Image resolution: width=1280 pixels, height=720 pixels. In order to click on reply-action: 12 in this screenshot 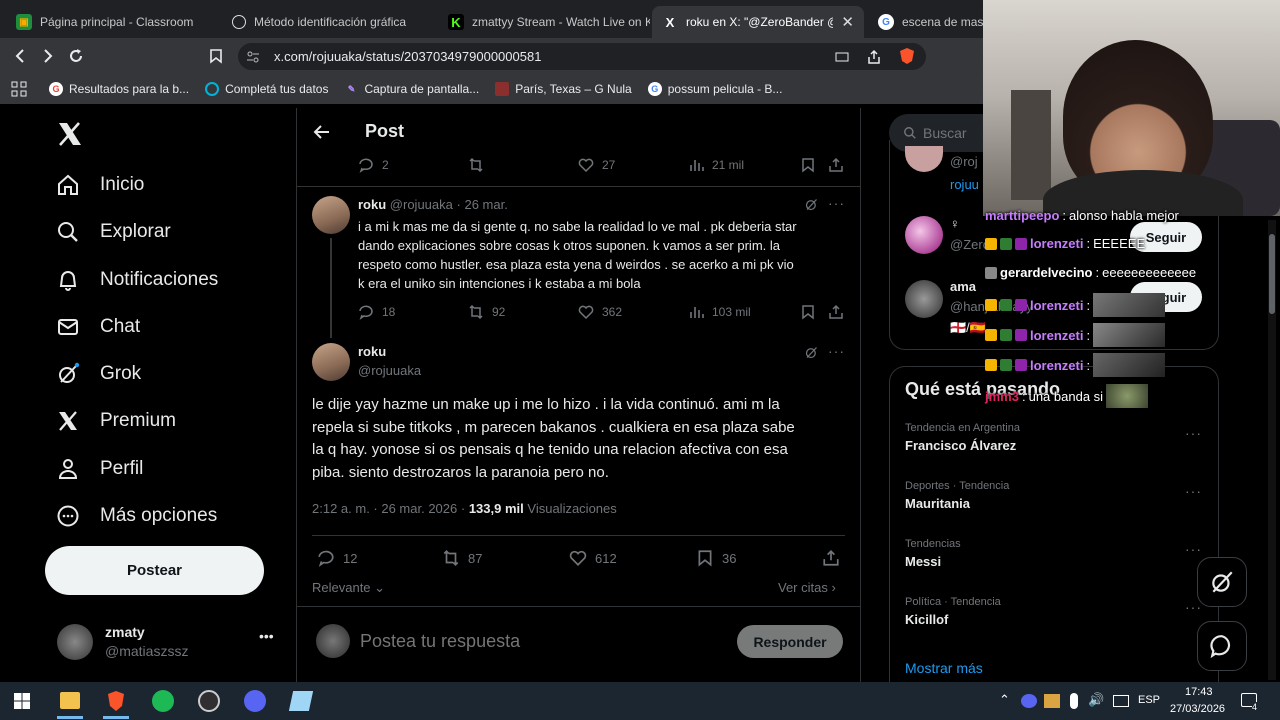, I will do `click(337, 558)`.